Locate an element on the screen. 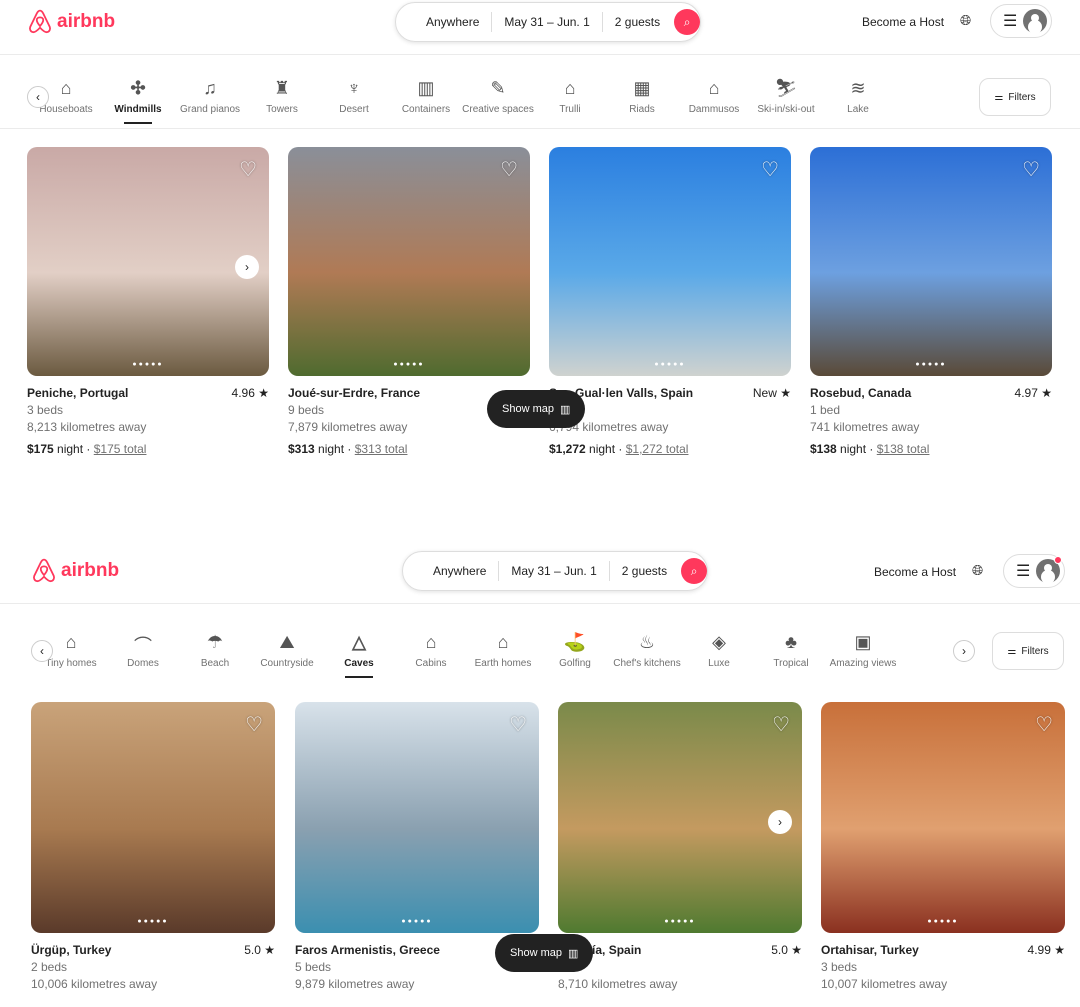 The width and height of the screenshot is (1080, 1007). listing-distance: 8,213 kilometres away is located at coordinates (87, 427).